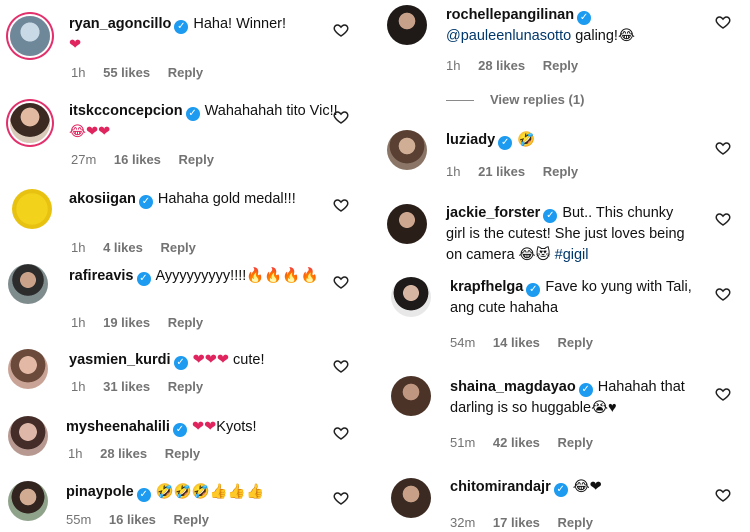  I want to click on comment-emoji: 😂, so click(626, 36).